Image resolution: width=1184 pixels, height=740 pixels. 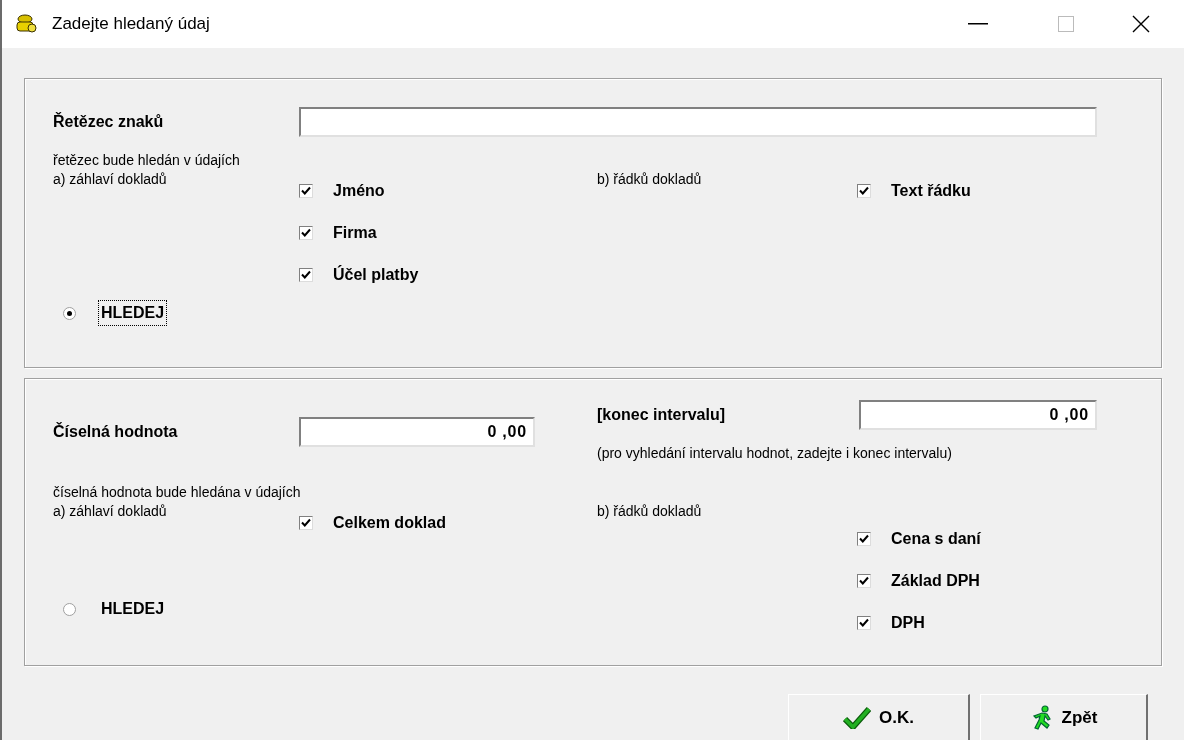 What do you see at coordinates (147, 160) in the screenshot?
I see `note-text: řetězec bude hledán v údajích` at bounding box center [147, 160].